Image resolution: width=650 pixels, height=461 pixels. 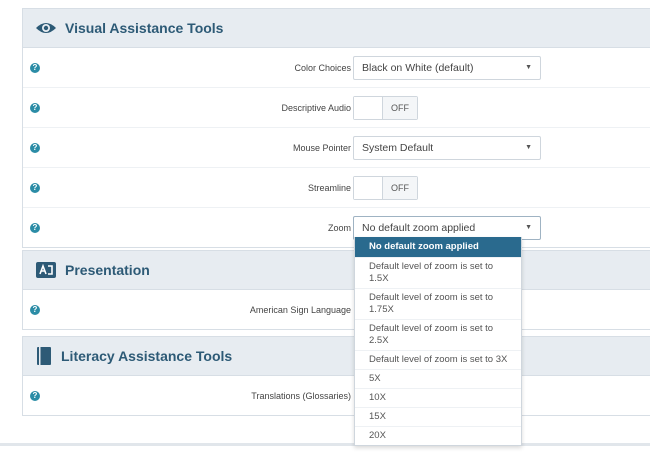 What do you see at coordinates (438, 247) in the screenshot?
I see `zoom-option: No default zoom applied` at bounding box center [438, 247].